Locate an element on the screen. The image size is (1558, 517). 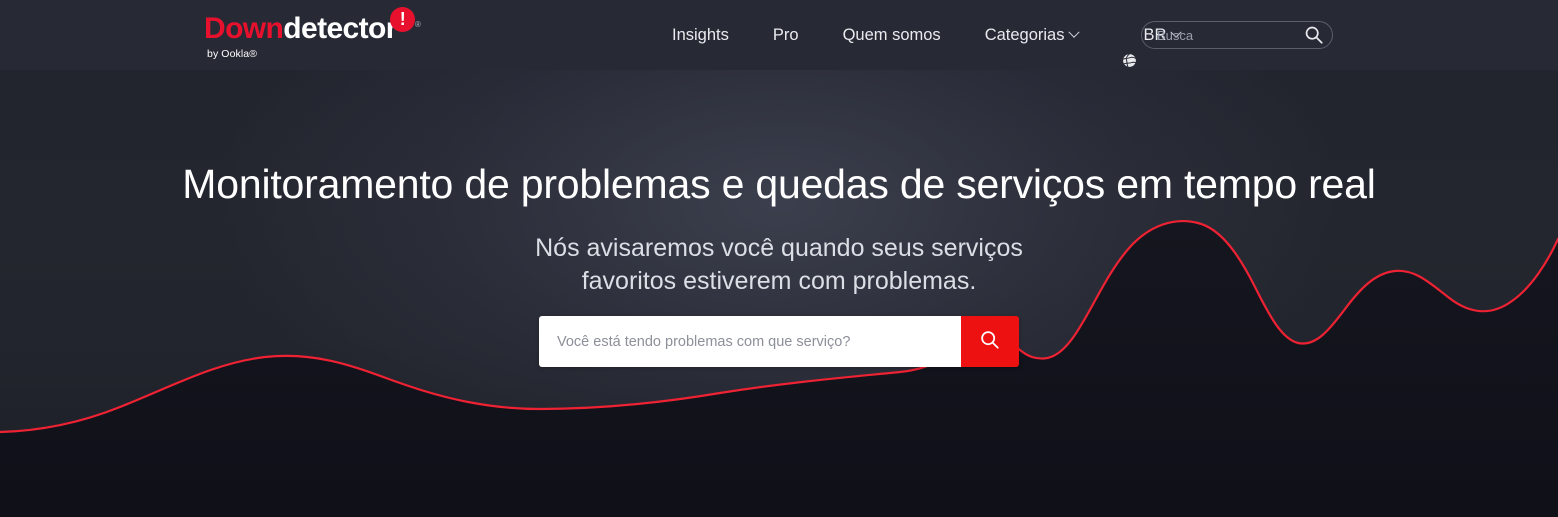
nav-label-categorias: Categorias is located at coordinates (1024, 35).